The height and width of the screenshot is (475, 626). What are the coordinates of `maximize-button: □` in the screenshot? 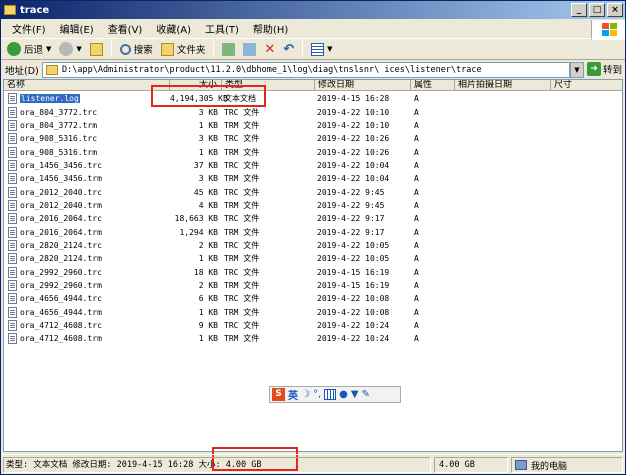 It's located at (597, 10).